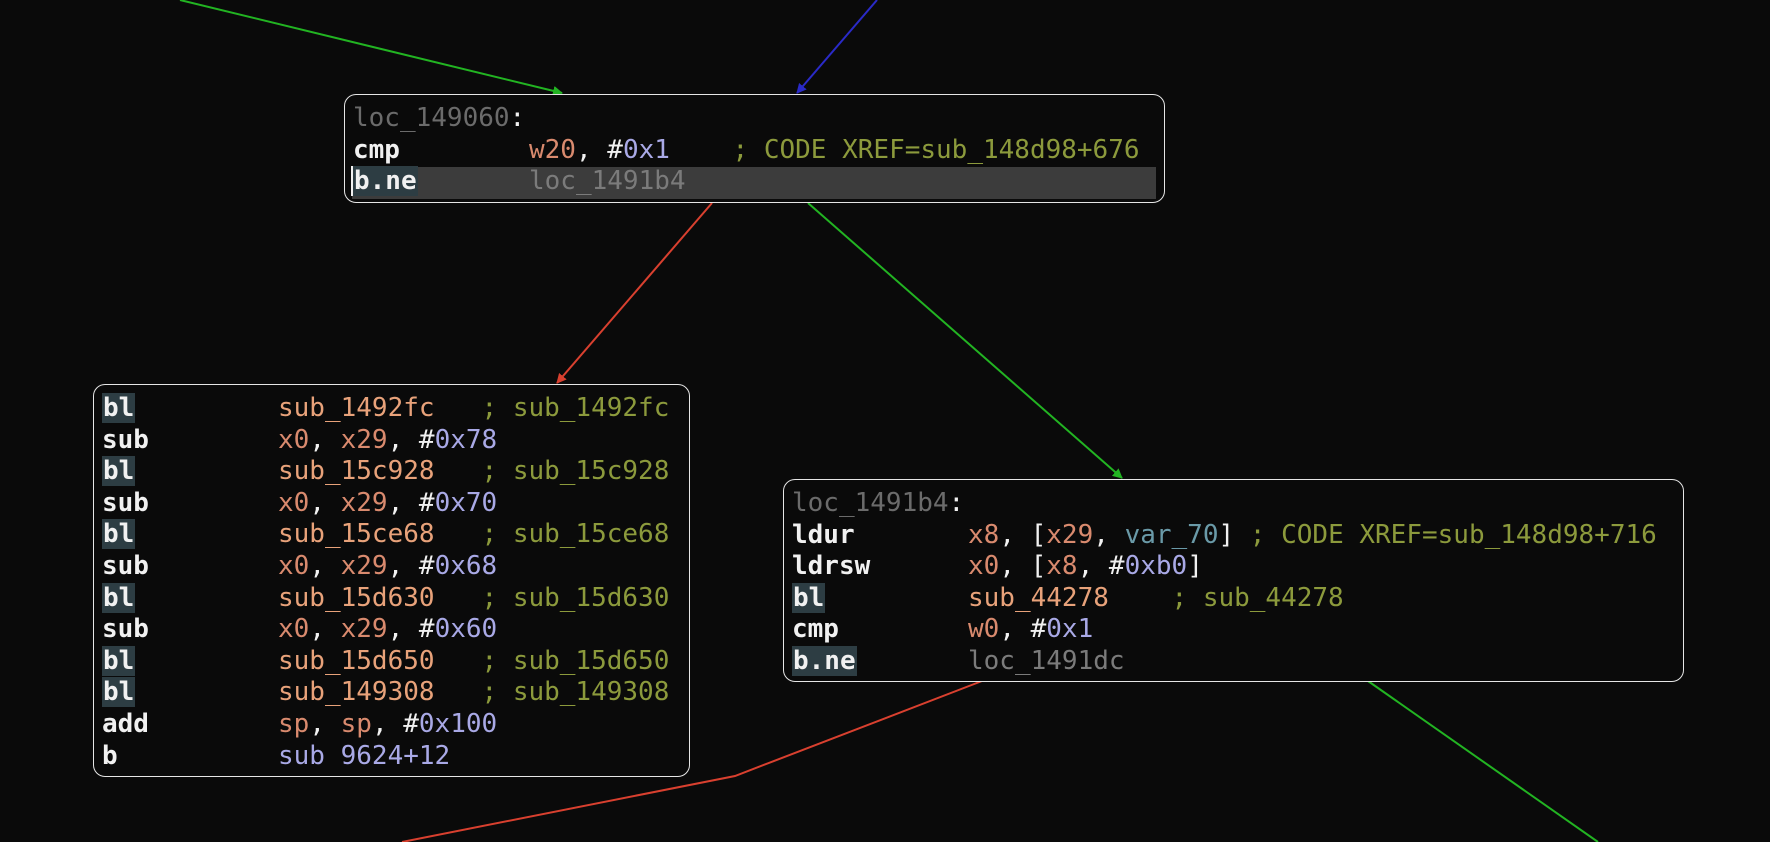 This screenshot has width=1770, height=842. What do you see at coordinates (1172, 535) in the screenshot?
I see `stack-variable: var_70` at bounding box center [1172, 535].